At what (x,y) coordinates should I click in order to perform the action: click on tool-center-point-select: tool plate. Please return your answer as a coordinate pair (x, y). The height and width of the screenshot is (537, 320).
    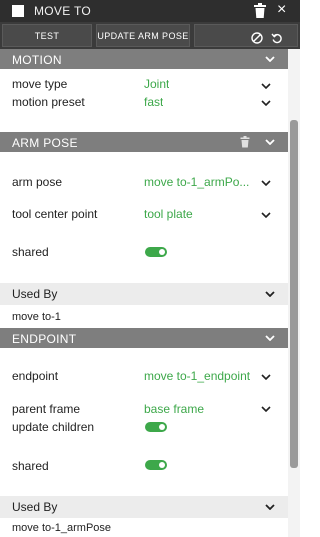
    Looking at the image, I should click on (168, 214).